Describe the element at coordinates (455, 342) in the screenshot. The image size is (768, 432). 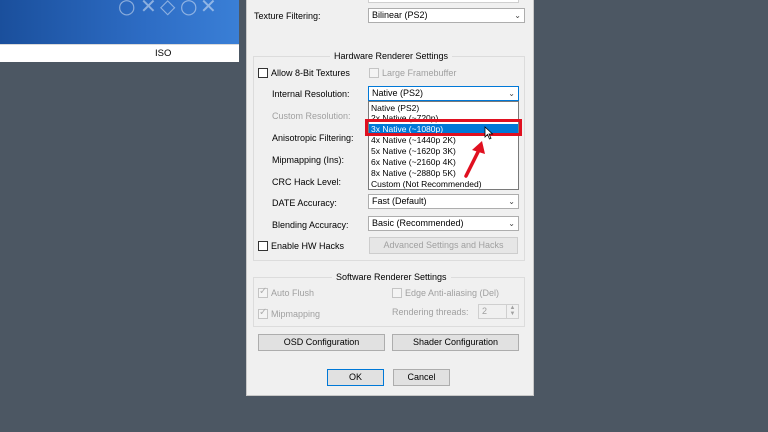
I see `shader-configuration-button: Shader Configuration` at that location.